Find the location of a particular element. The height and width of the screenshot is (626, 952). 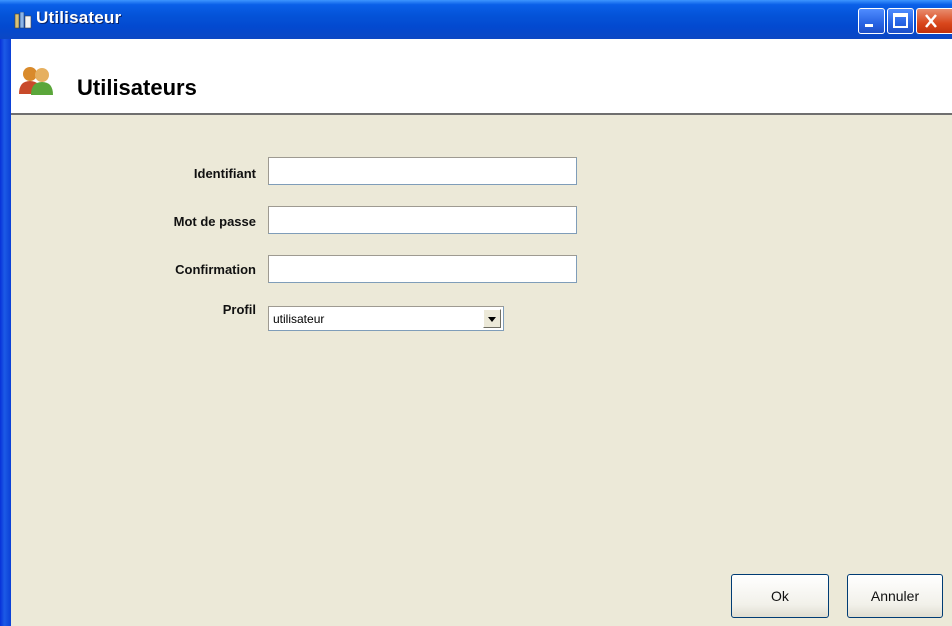

profil-label: Profil is located at coordinates (239, 309).